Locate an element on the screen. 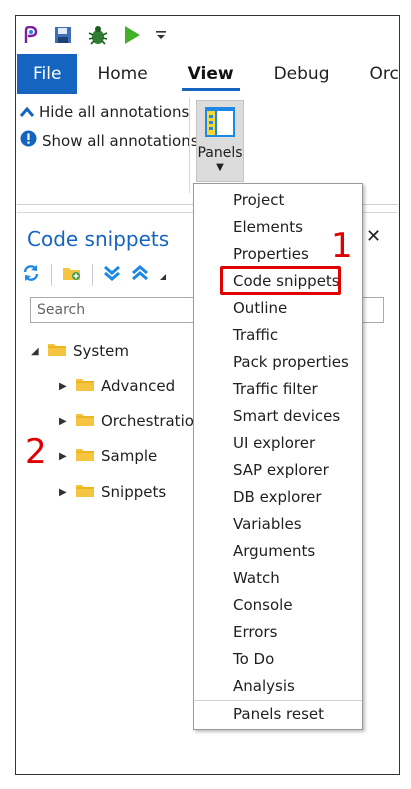  menu-item-errors: Errors is located at coordinates (278, 632).